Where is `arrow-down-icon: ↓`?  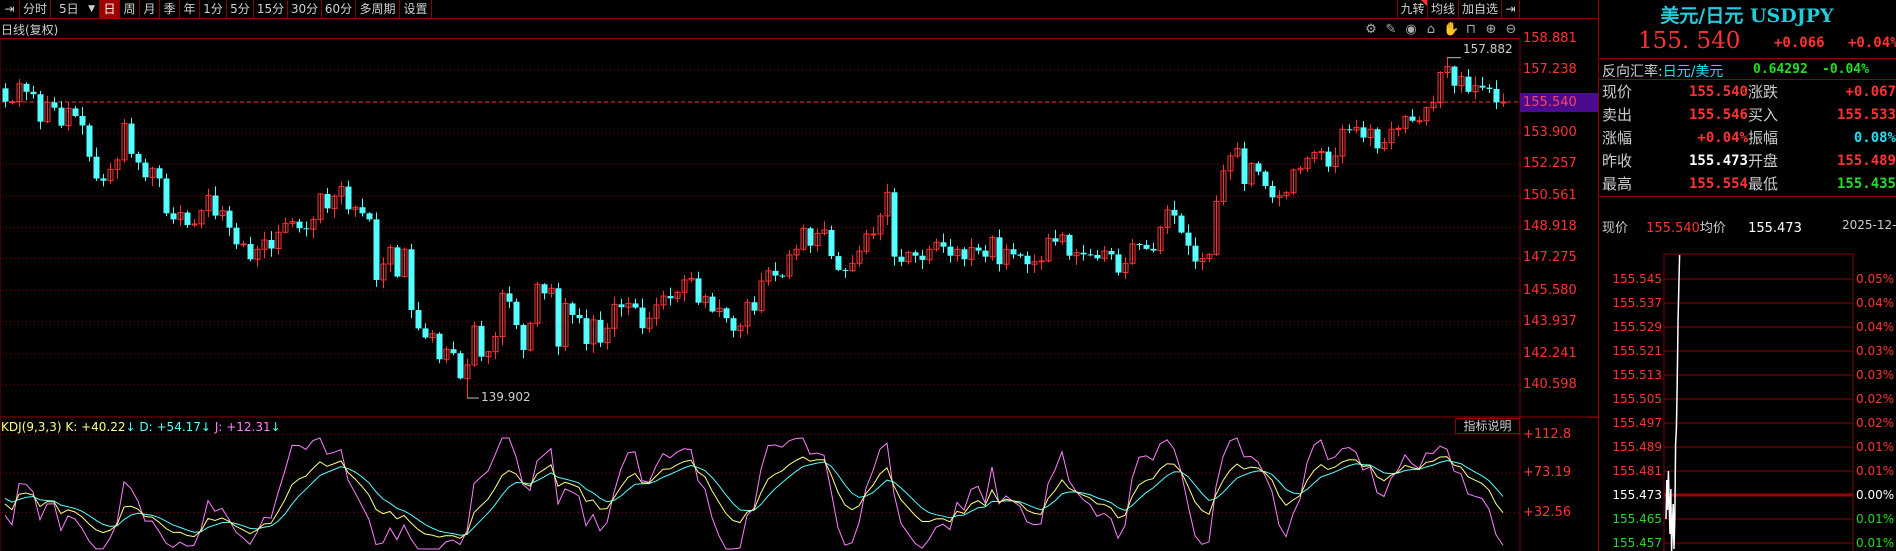 arrow-down-icon: ↓ is located at coordinates (205, 427).